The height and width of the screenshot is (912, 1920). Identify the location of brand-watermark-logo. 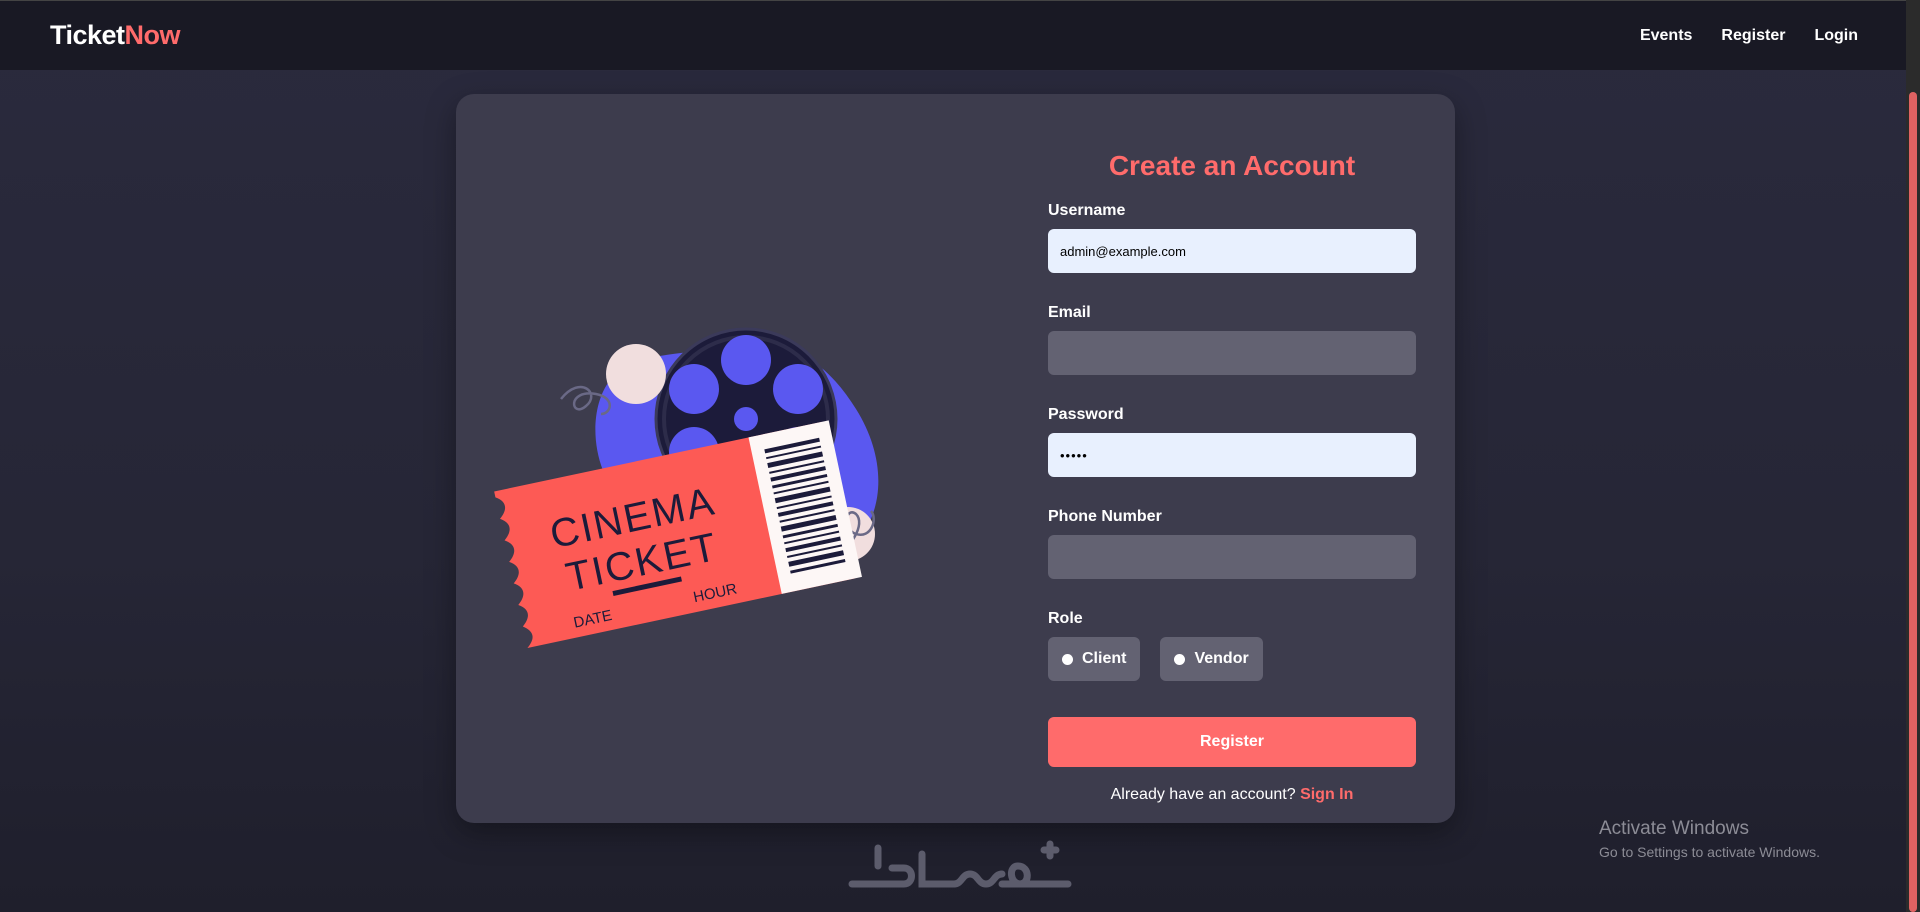
(960, 864).